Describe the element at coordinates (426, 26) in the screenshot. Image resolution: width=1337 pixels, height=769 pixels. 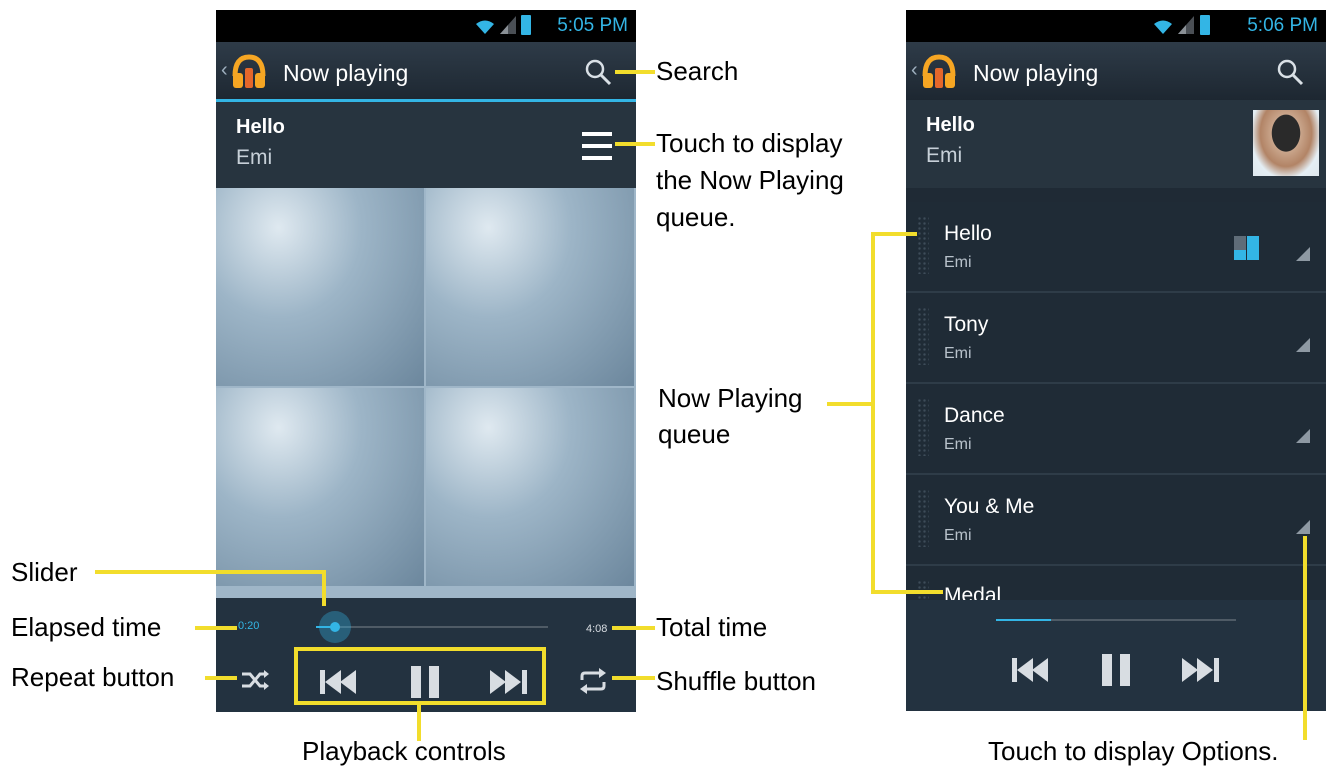
I see `status-bar: 5:05 PM` at that location.